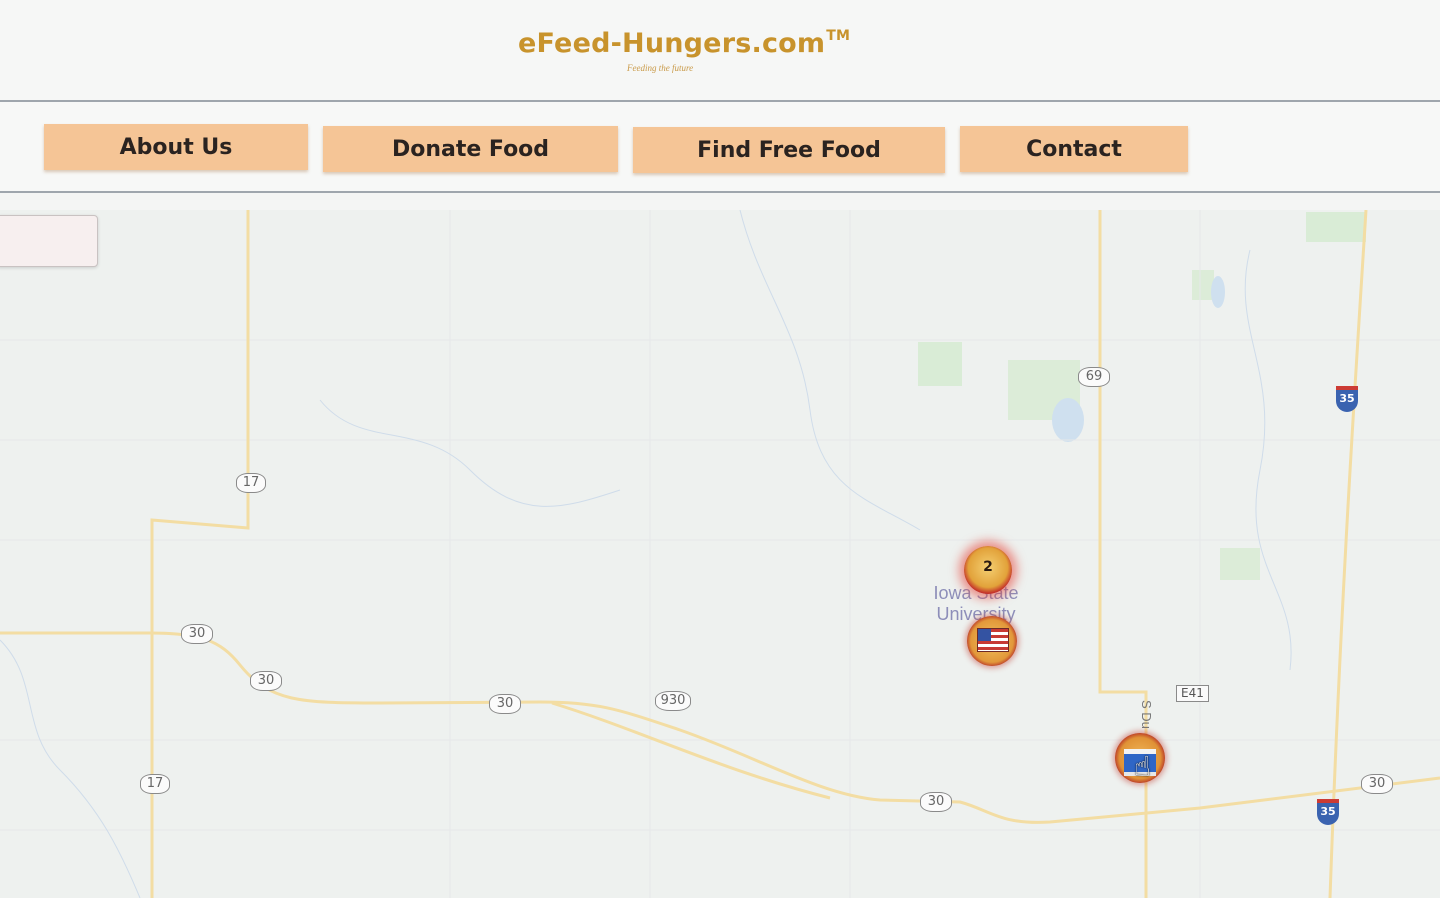 The height and width of the screenshot is (898, 1440). I want to click on street-label: S Du, so click(1146, 714).